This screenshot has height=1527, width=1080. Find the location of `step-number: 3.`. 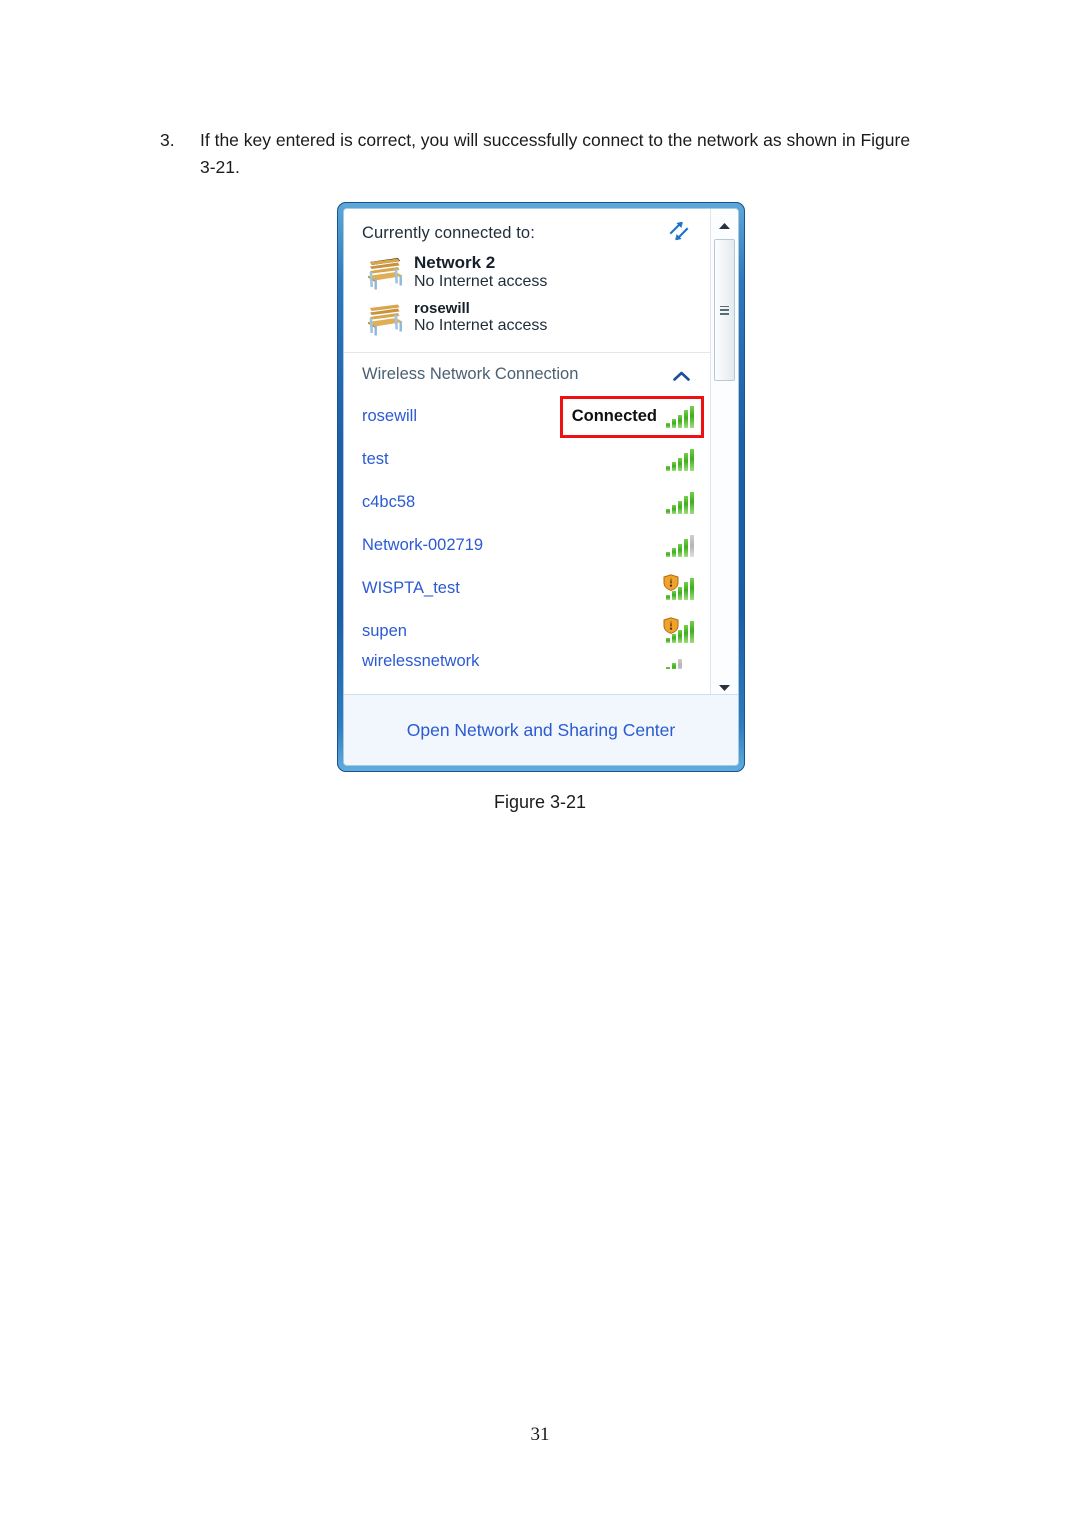

step-number: 3. is located at coordinates (167, 140).